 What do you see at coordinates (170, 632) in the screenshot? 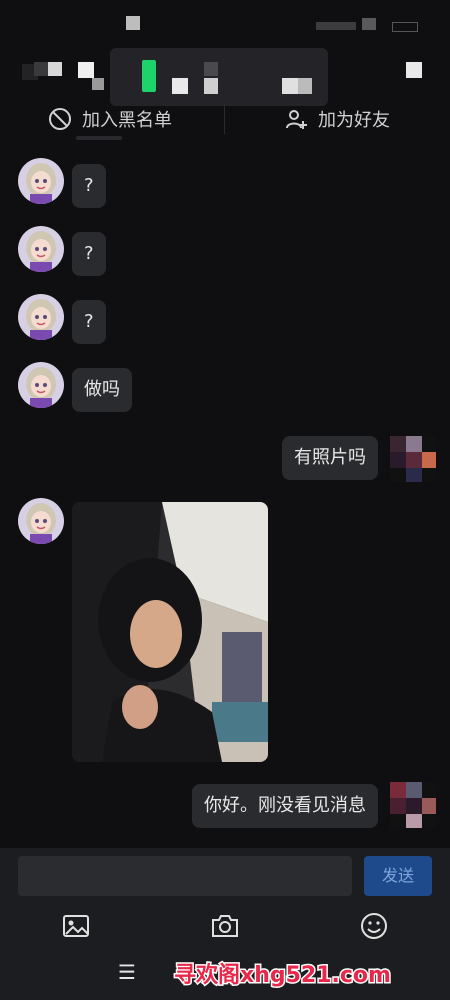
I see `image-message` at bounding box center [170, 632].